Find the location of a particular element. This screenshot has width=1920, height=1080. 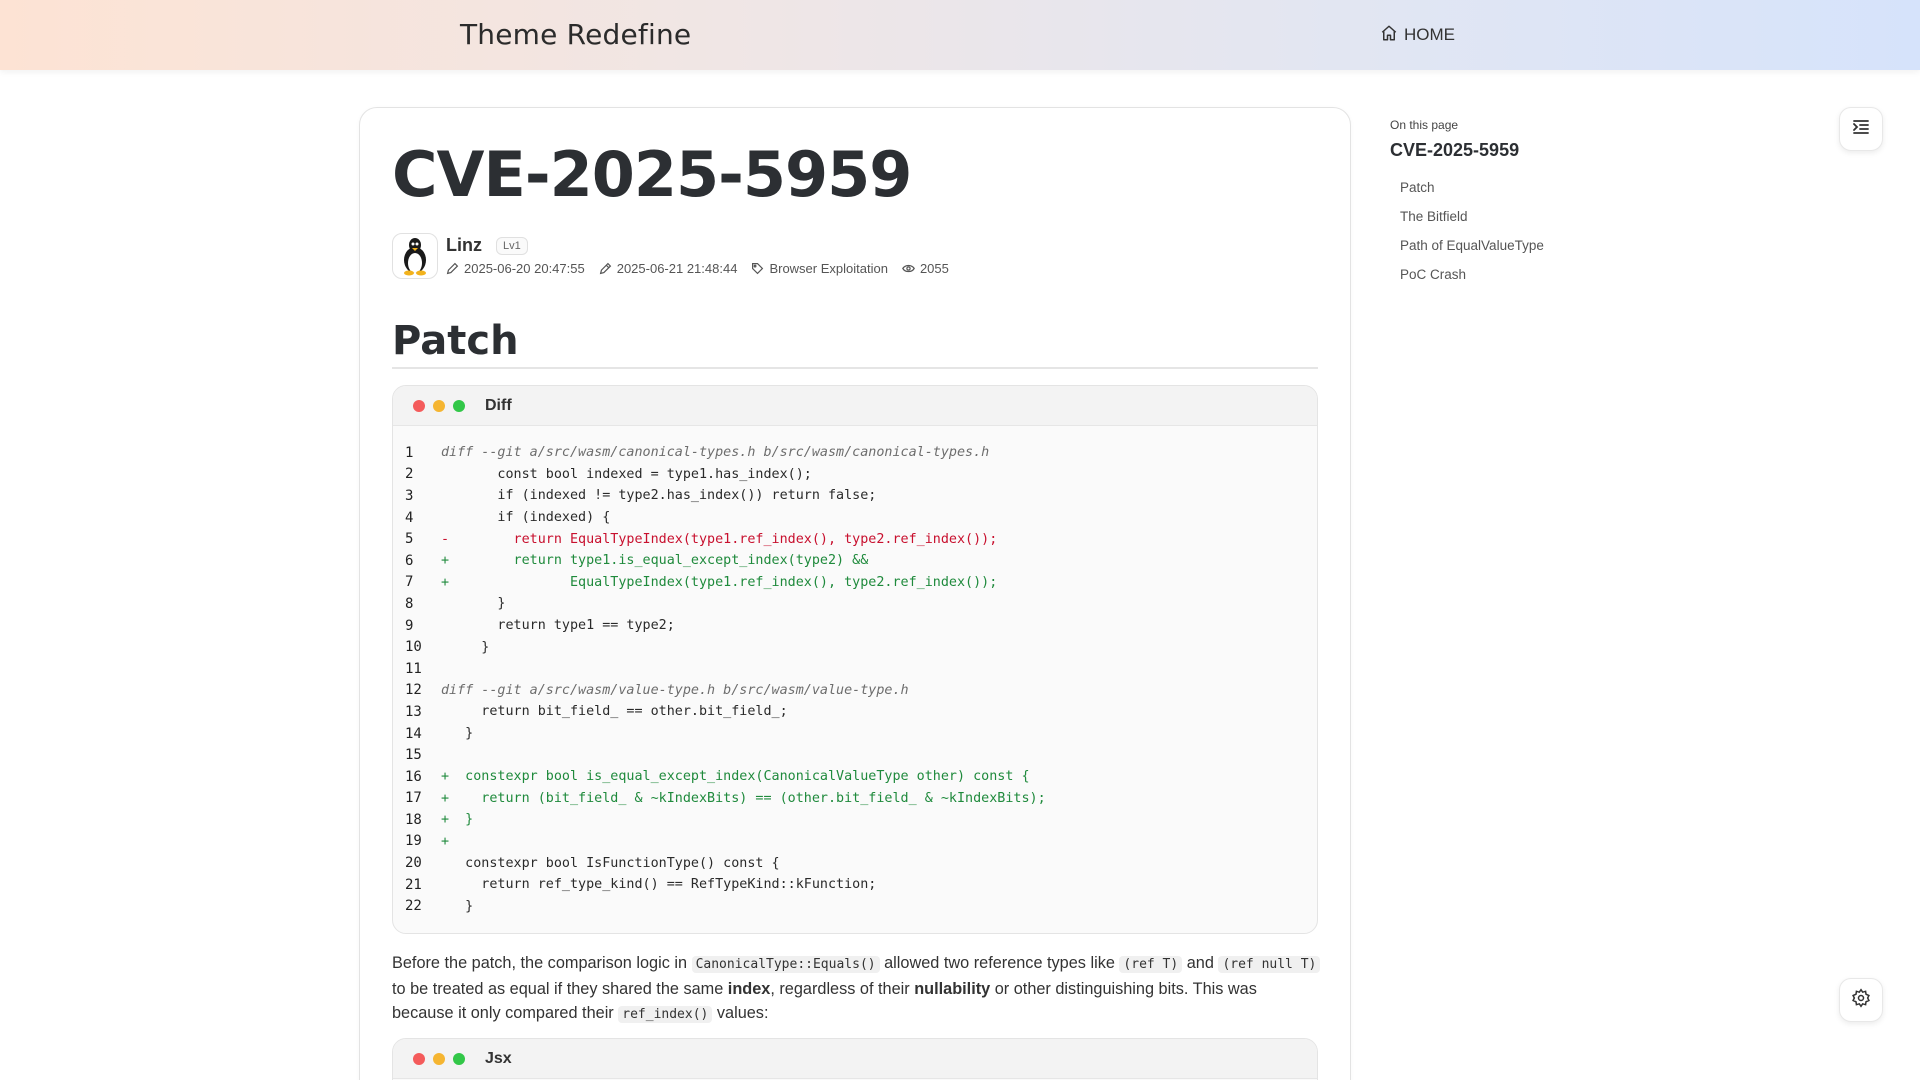

toc-item: Patch is located at coordinates (1469, 187).